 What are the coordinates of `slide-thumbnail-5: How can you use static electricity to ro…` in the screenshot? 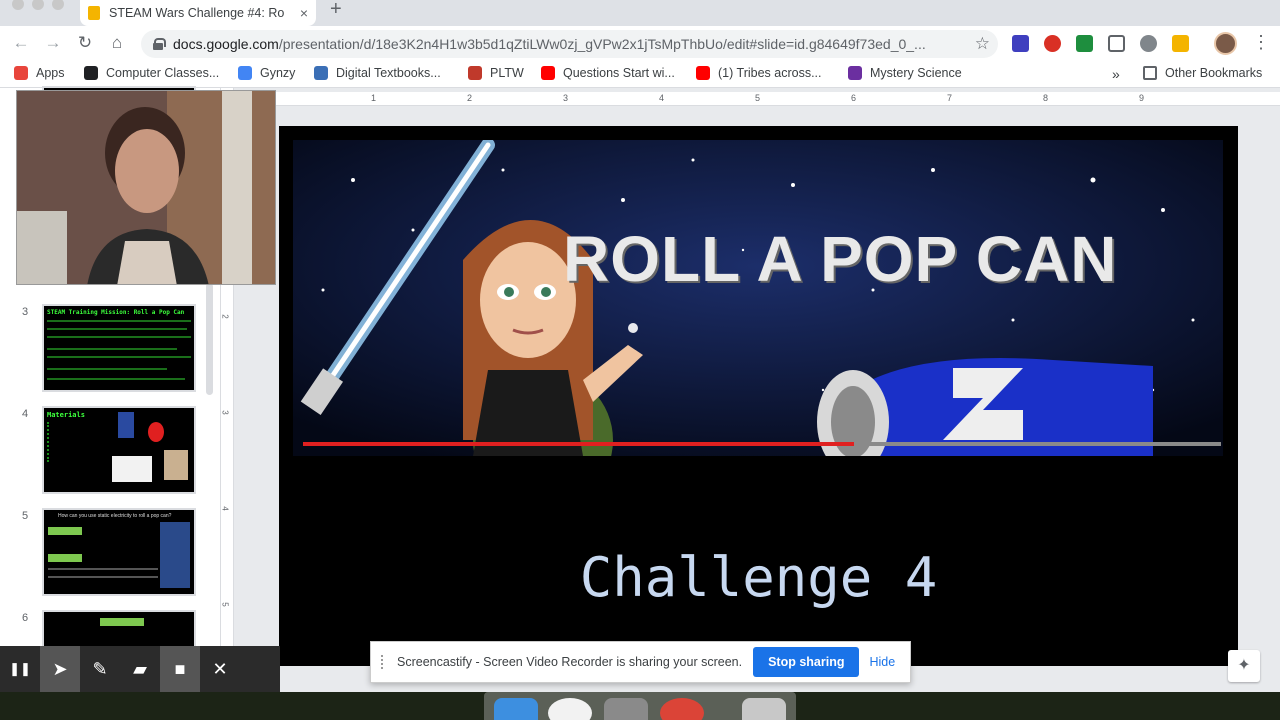 It's located at (119, 552).